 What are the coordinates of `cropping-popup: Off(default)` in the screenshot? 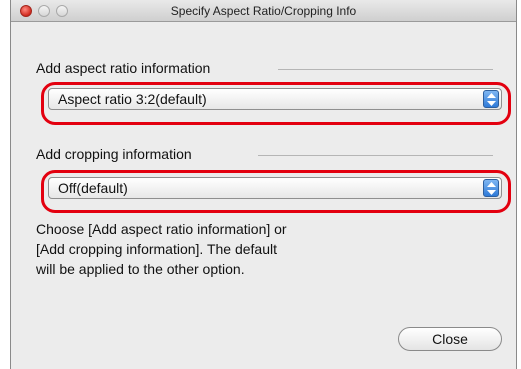 It's located at (275, 188).